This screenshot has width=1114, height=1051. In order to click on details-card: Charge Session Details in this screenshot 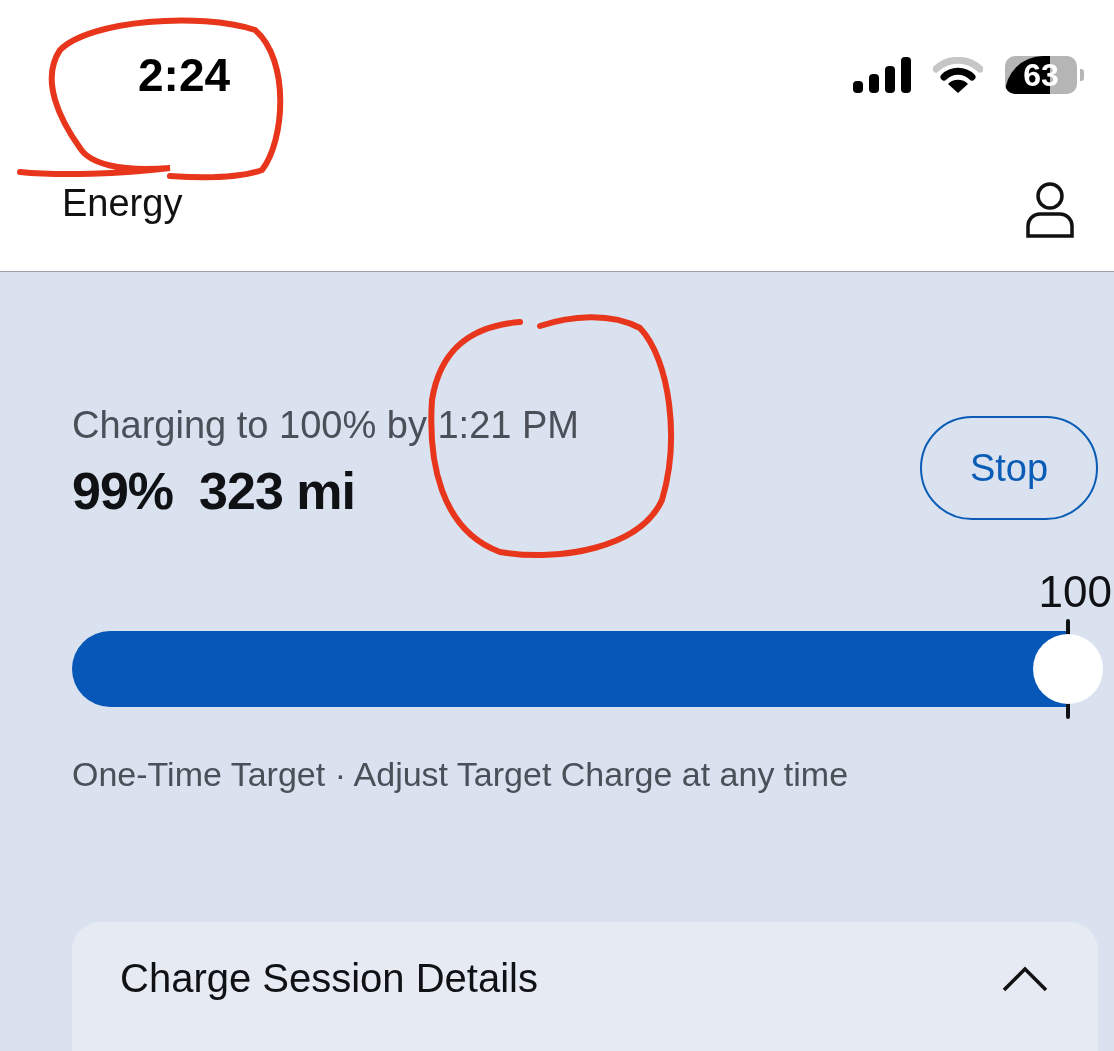, I will do `click(585, 986)`.